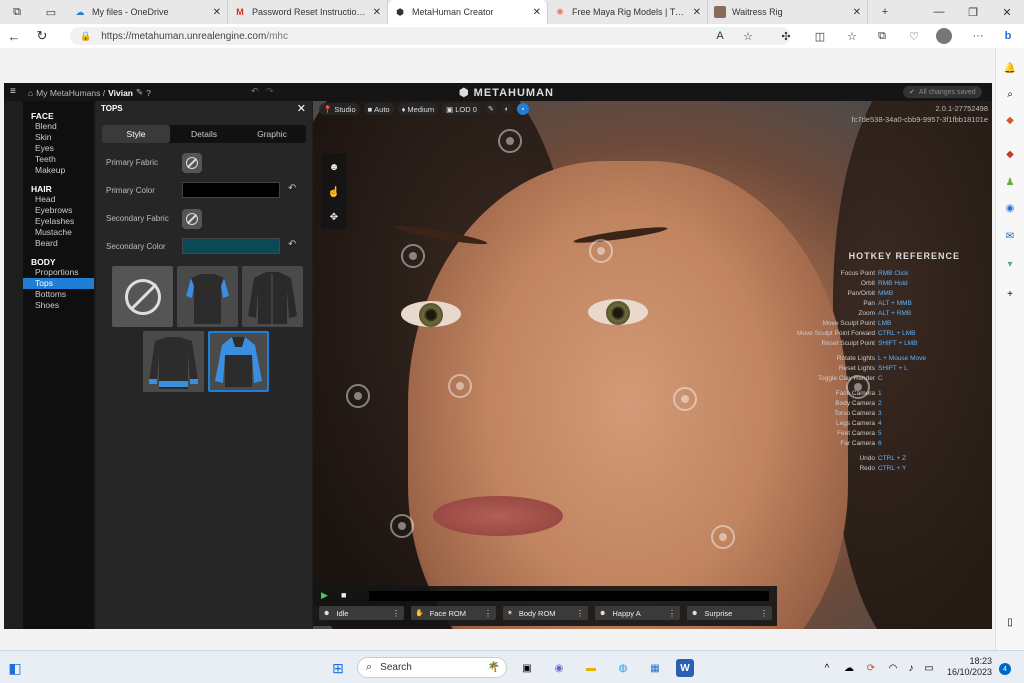 This screenshot has width=1024, height=683. What do you see at coordinates (272, 296) in the screenshot?
I see `top-option-jacket-dark` at bounding box center [272, 296].